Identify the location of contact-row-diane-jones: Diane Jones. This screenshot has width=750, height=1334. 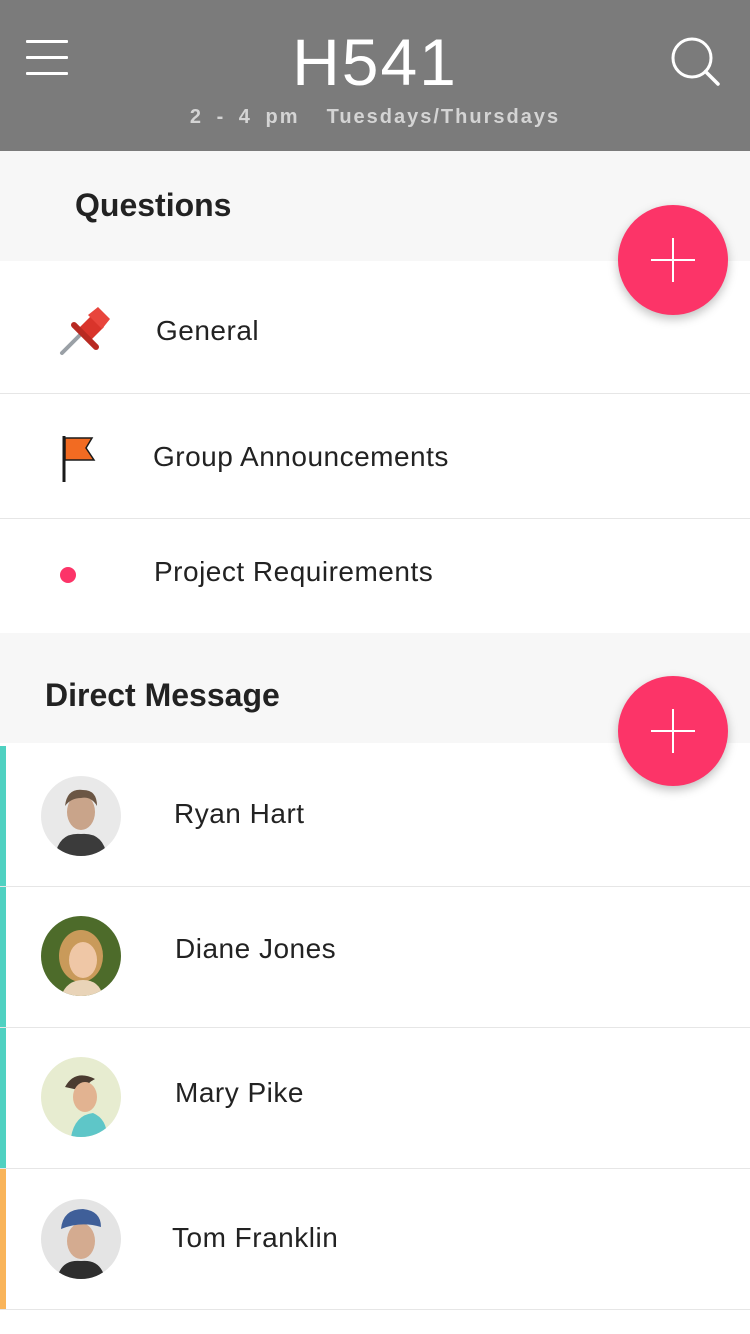
(375, 957).